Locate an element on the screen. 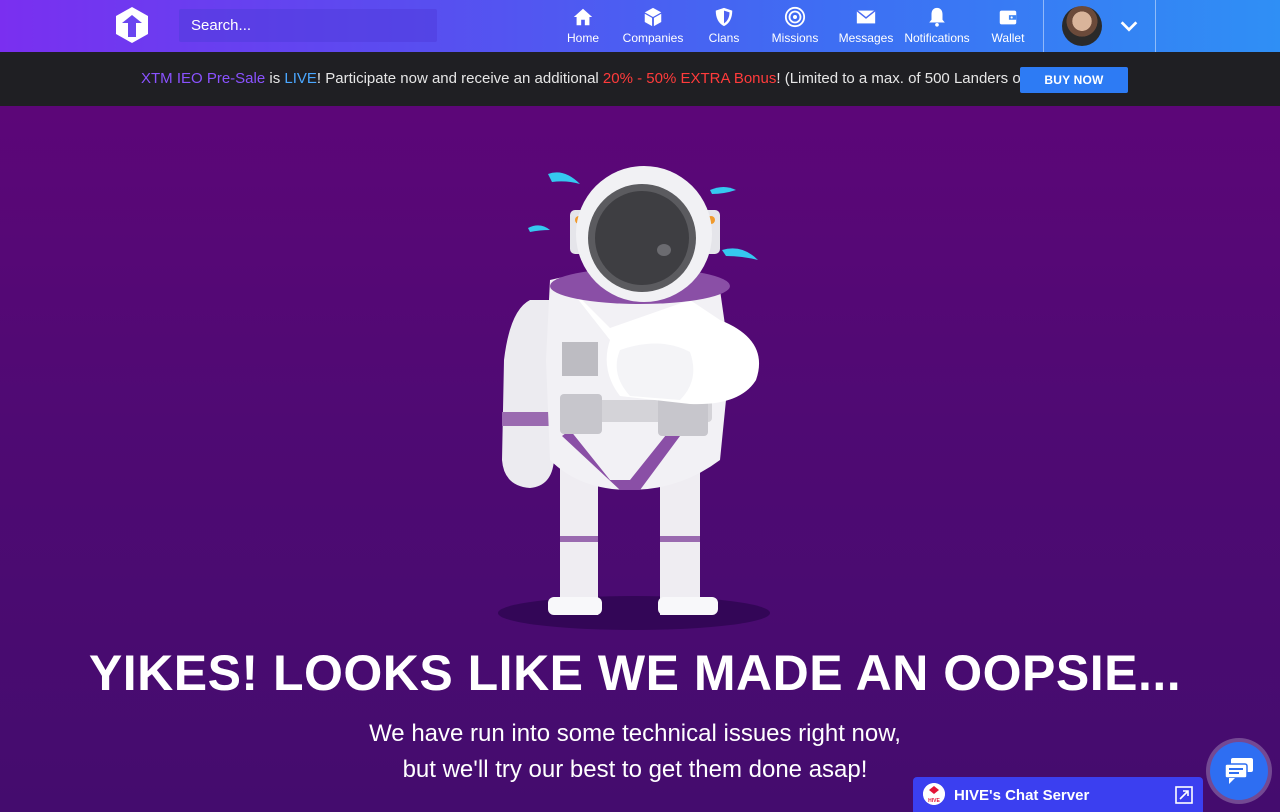  chat-bubble-icon is located at coordinates (1238, 771).